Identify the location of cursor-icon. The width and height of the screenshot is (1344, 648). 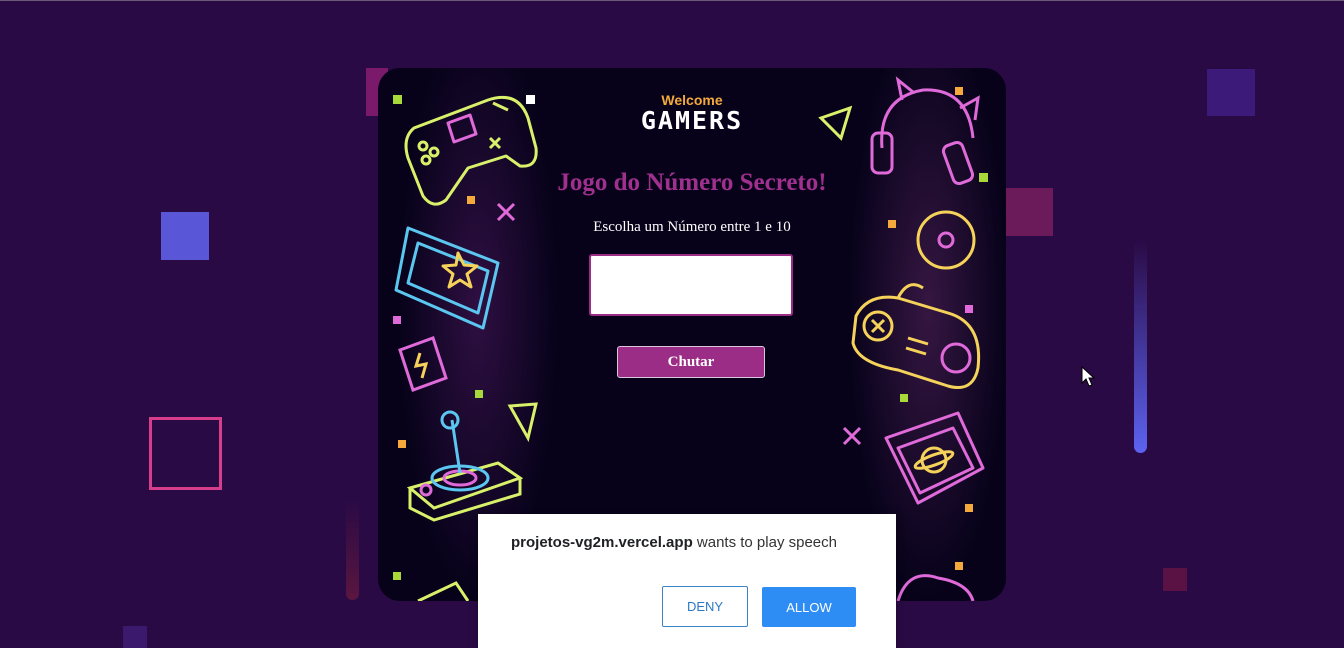
(1088, 376).